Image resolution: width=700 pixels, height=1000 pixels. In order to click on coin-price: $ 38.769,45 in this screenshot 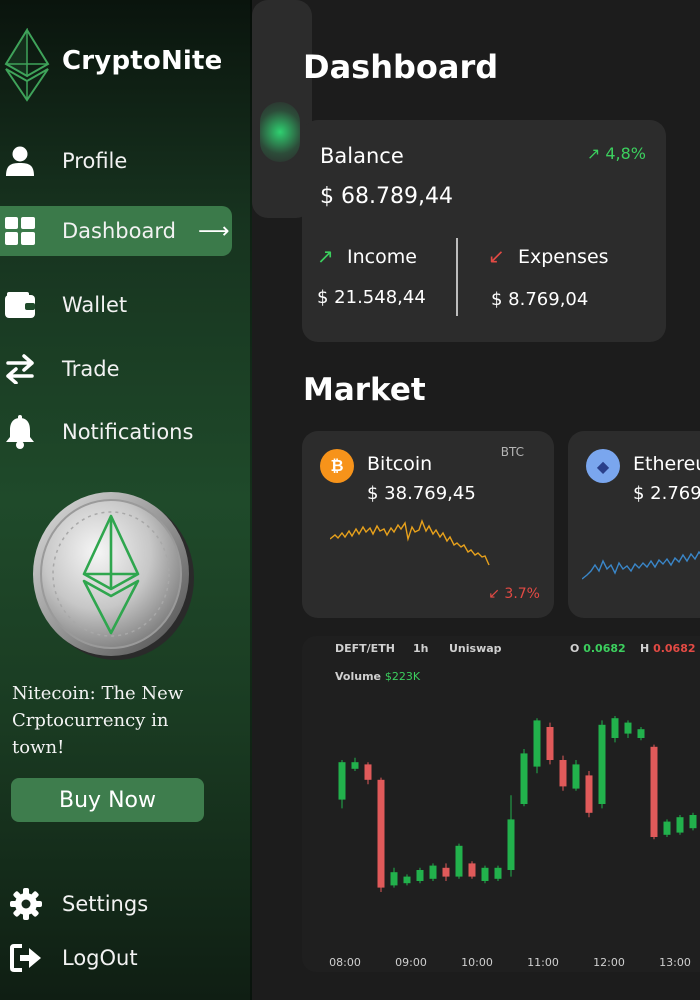, I will do `click(421, 493)`.